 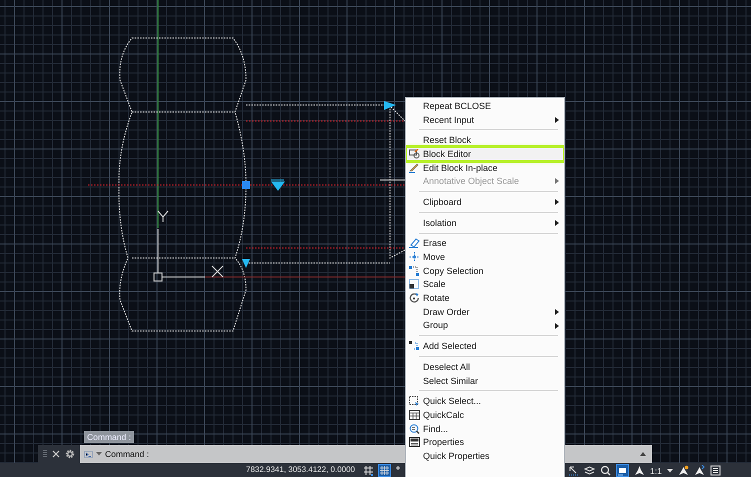 I want to click on coordinates-readout: 7832.9341, 3053.4122, 0.0000, so click(x=300, y=469).